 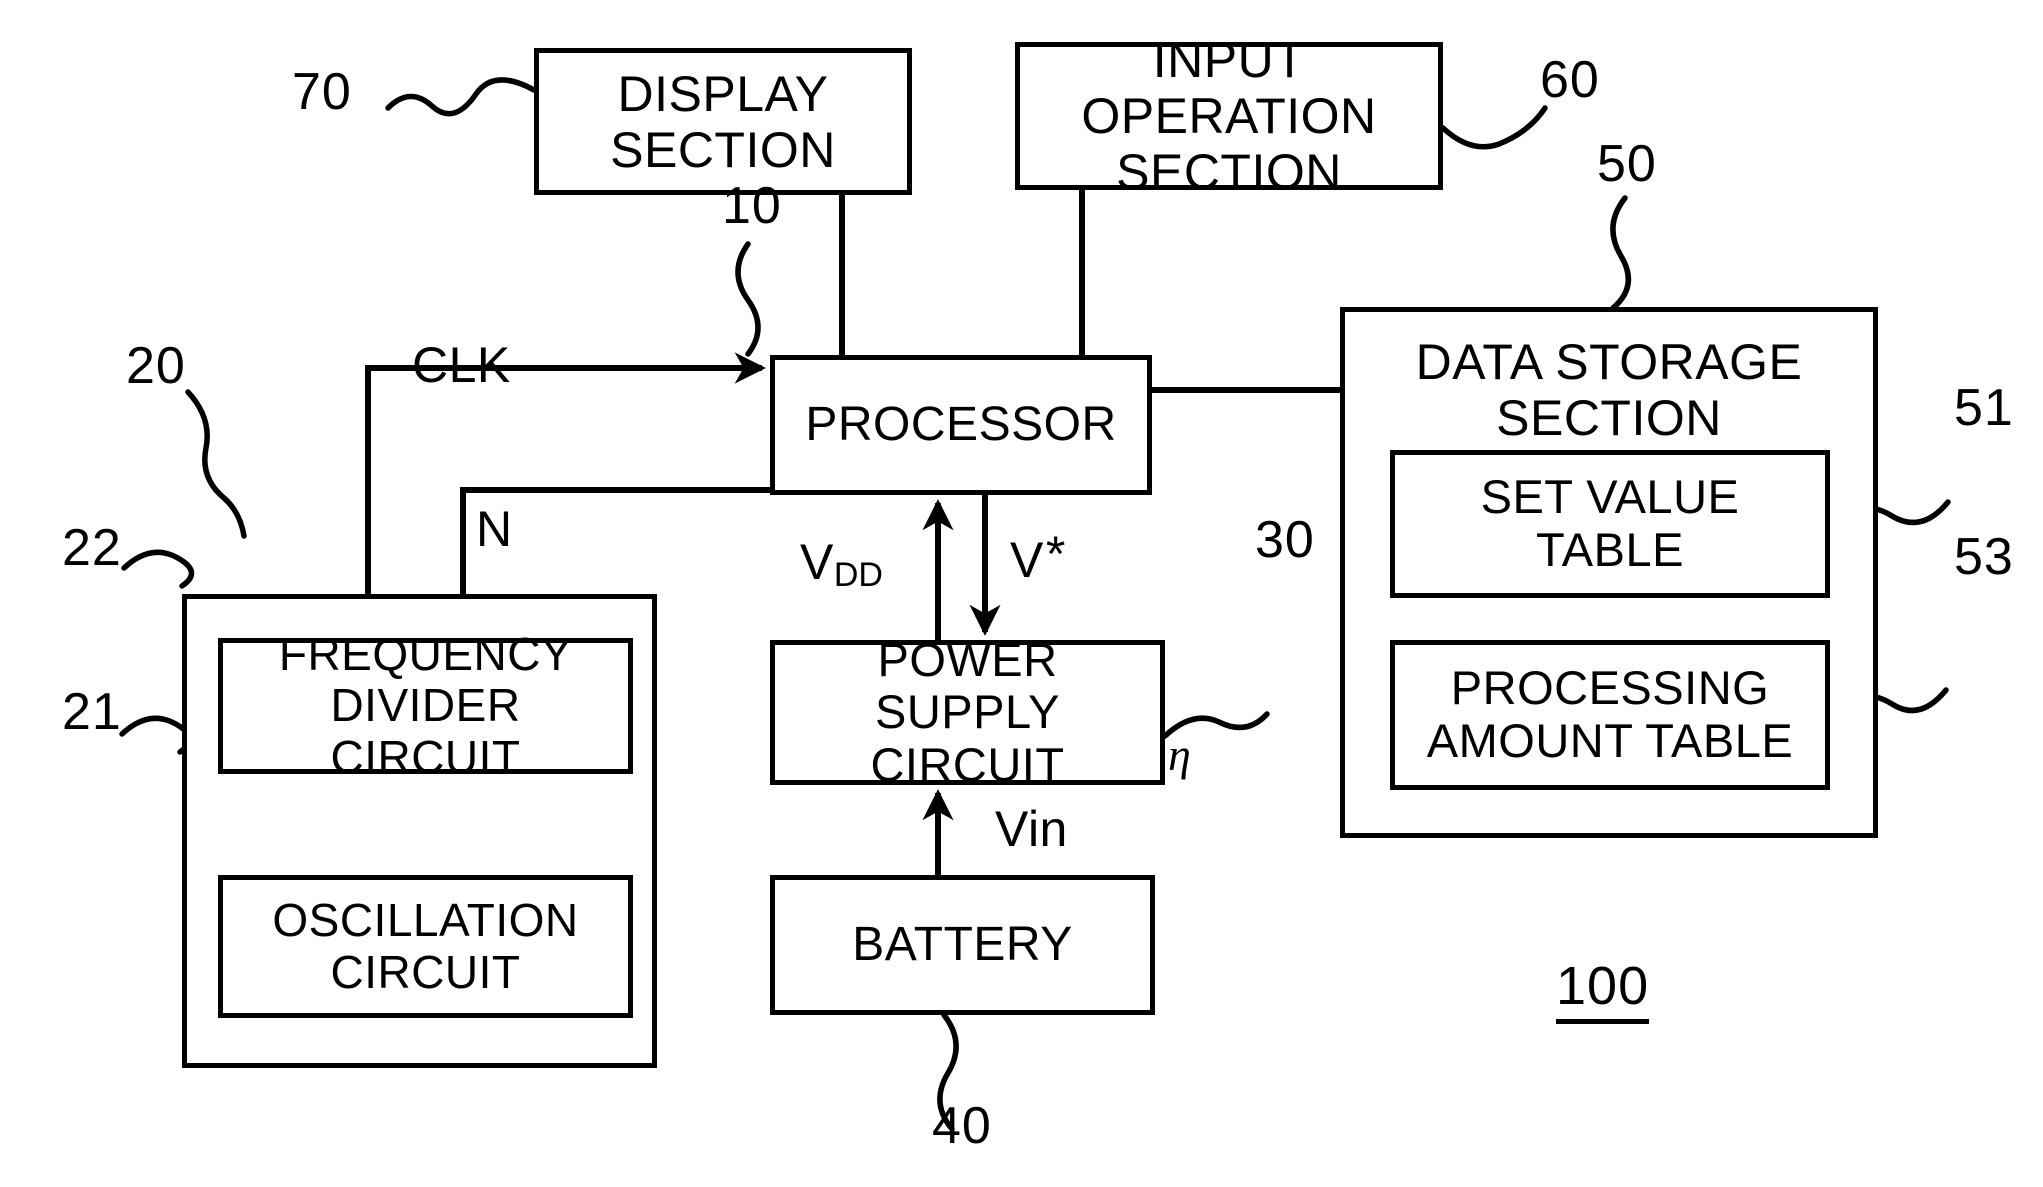 I want to click on signal-label-vstar: V*, so click(x=1037, y=557).